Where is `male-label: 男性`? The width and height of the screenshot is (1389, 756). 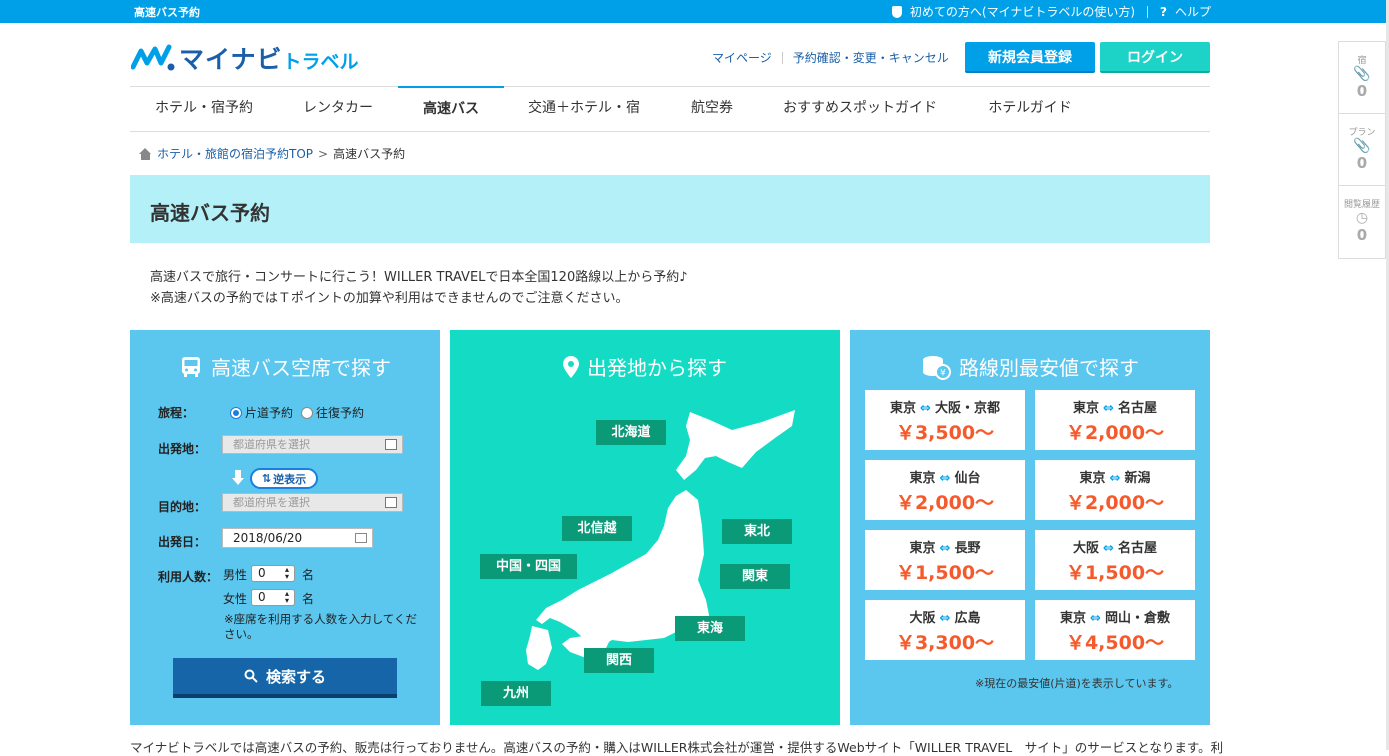
male-label: 男性 is located at coordinates (235, 575).